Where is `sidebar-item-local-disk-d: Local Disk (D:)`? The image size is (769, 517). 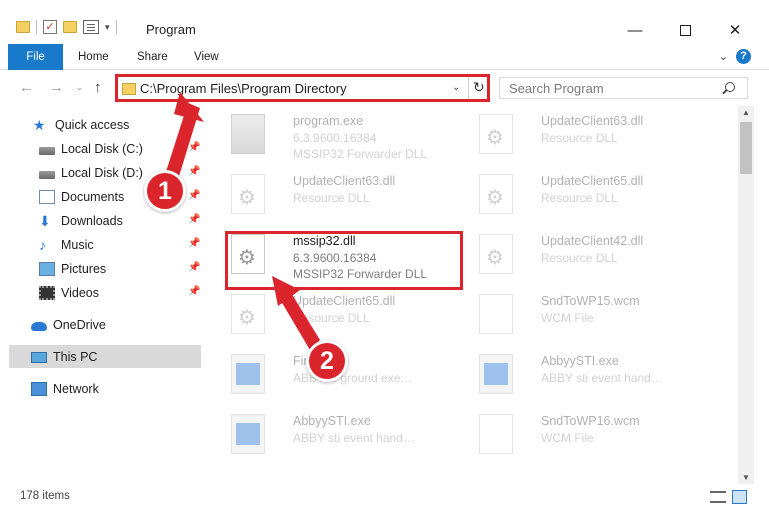 sidebar-item-local-disk-d: Local Disk (D:) is located at coordinates (91, 173).